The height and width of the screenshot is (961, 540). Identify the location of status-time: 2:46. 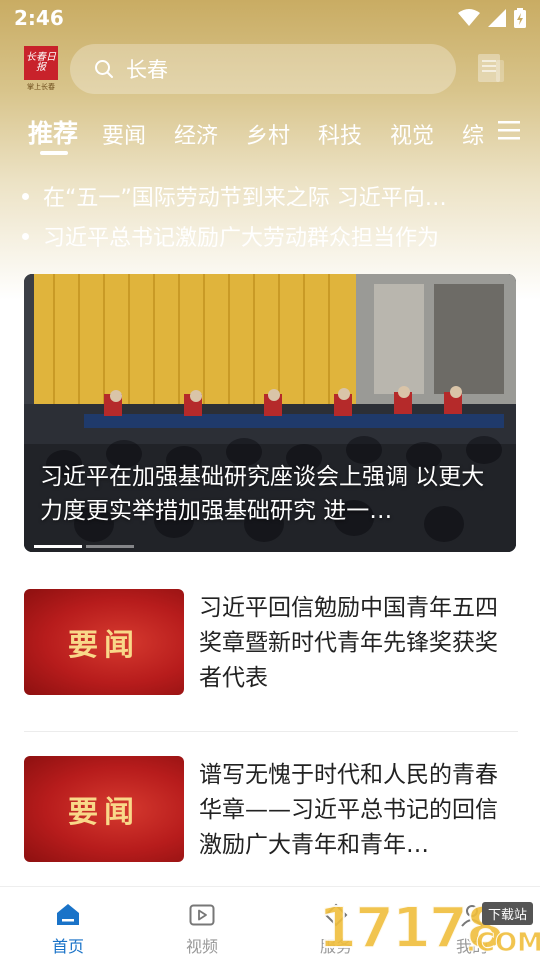
(39, 18).